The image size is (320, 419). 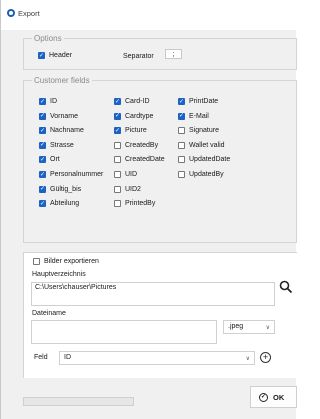 I want to click on customer-field-checkbox: Strasse, so click(x=56, y=145).